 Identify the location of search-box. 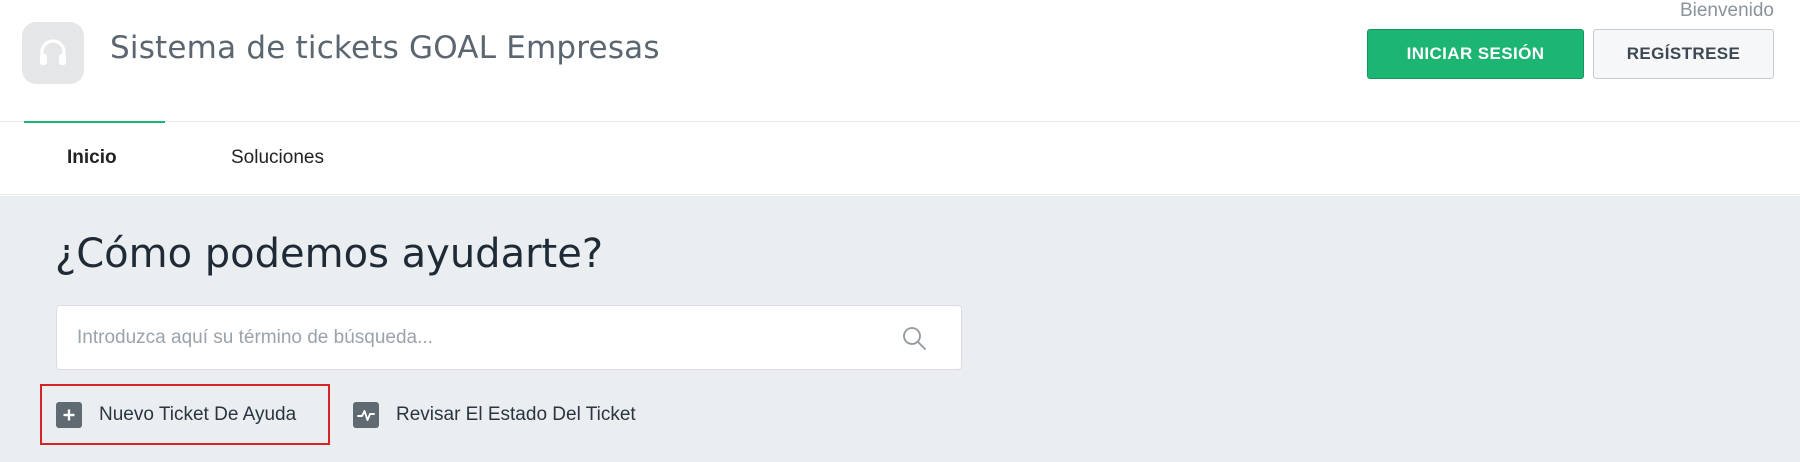
(509, 337).